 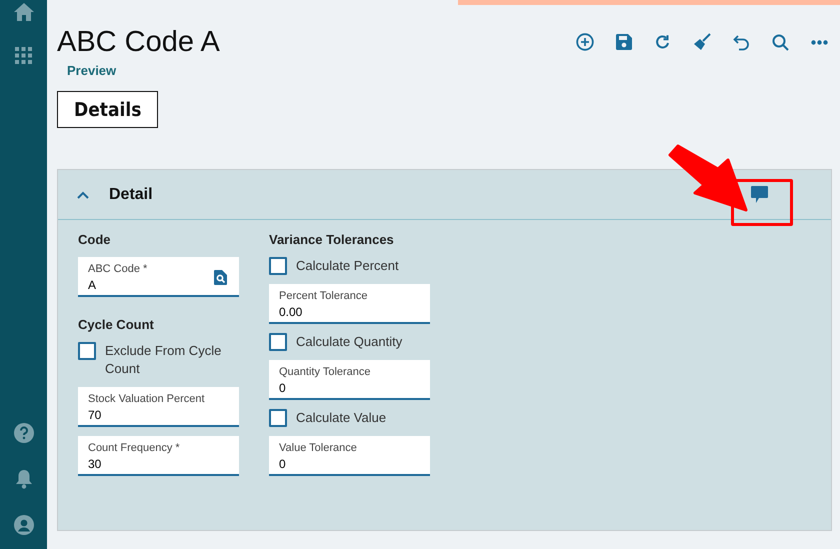 What do you see at coordinates (23, 55) in the screenshot?
I see `apps-grid-icon` at bounding box center [23, 55].